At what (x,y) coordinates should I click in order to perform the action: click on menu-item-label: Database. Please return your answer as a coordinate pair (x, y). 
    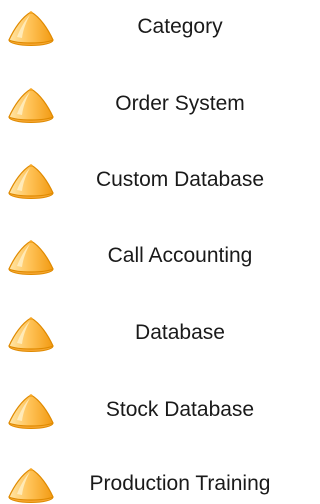
    Looking at the image, I should click on (180, 332).